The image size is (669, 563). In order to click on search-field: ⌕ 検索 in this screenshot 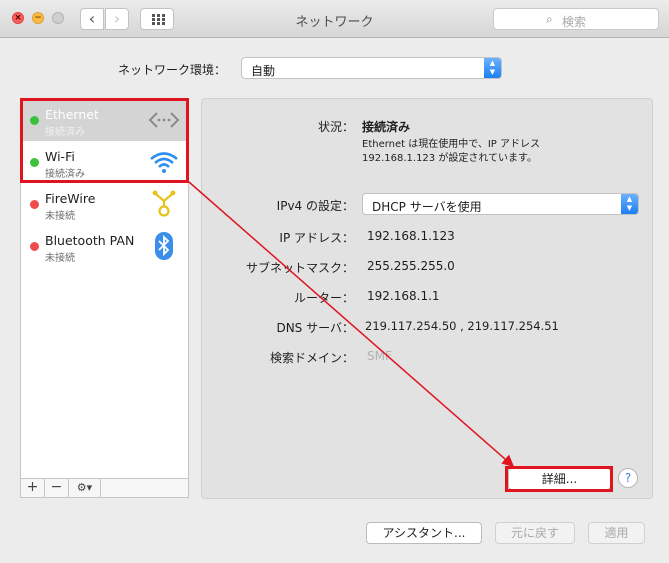, I will do `click(576, 19)`.